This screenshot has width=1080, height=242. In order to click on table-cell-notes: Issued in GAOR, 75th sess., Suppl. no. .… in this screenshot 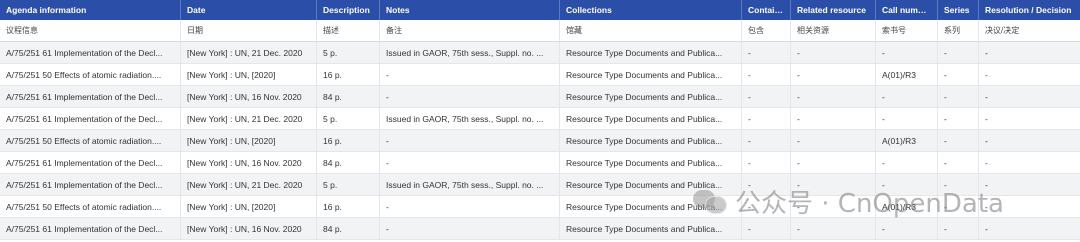, I will do `click(470, 184)`.